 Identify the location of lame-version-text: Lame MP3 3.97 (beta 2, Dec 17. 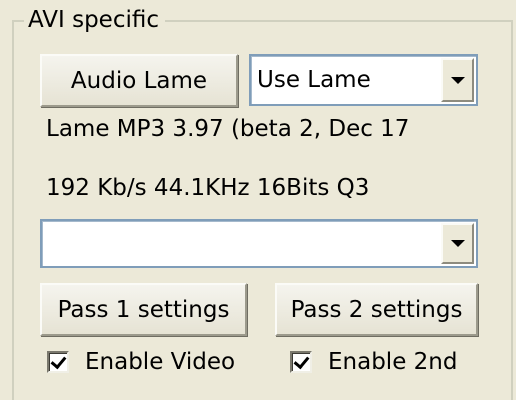
(228, 129).